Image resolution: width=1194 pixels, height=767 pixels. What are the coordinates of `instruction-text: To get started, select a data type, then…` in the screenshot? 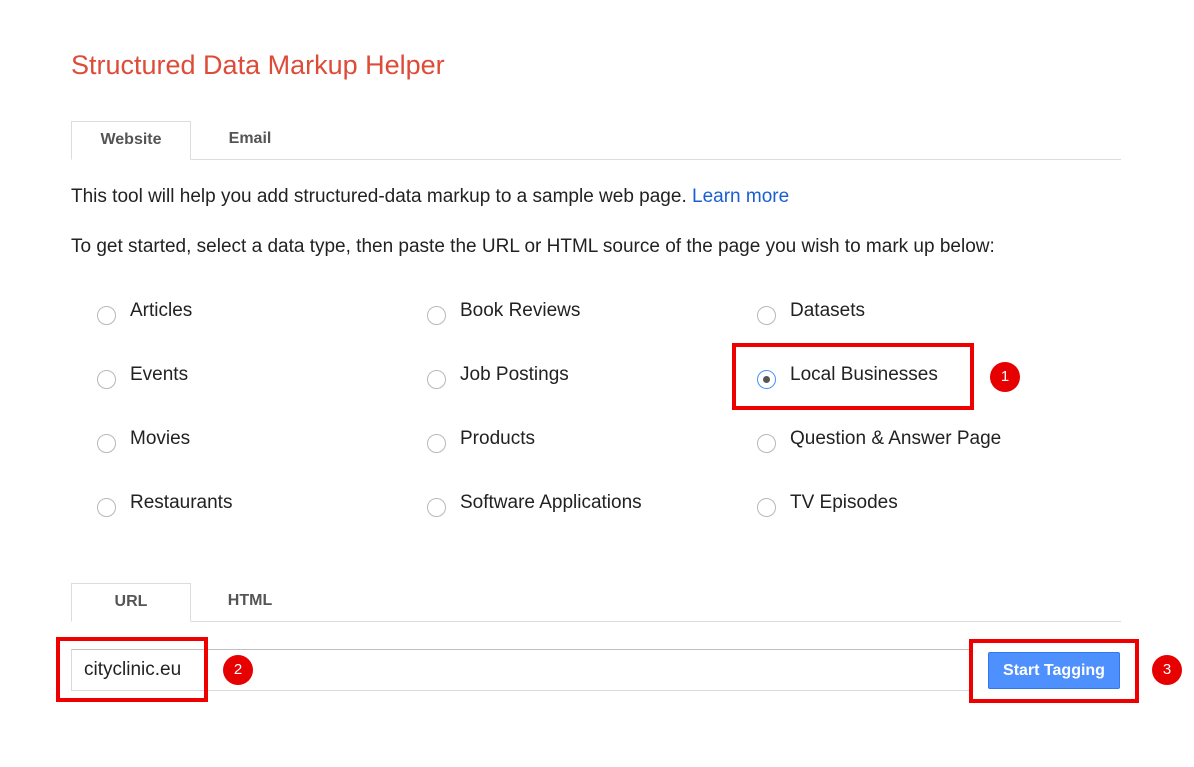 It's located at (533, 246).